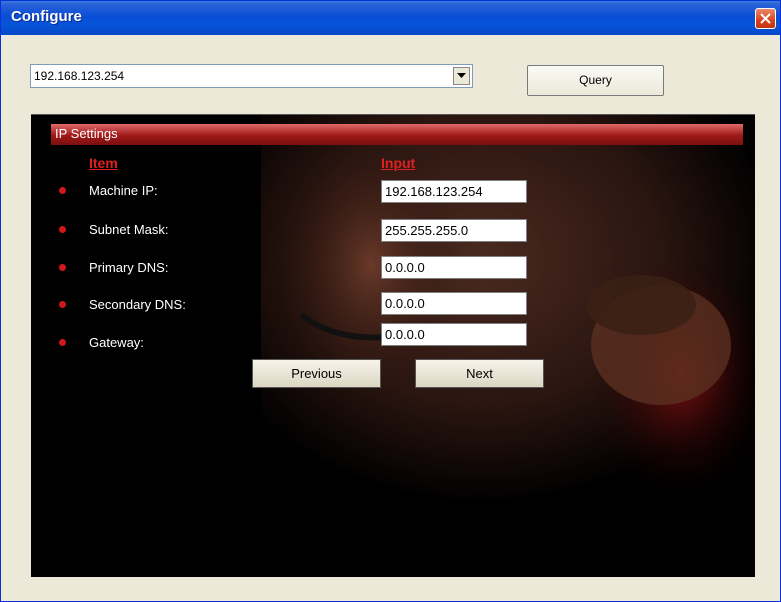 This screenshot has height=602, width=781. Describe the element at coordinates (137, 304) in the screenshot. I see `secondary-dns-label: Secondary DNS:` at that location.